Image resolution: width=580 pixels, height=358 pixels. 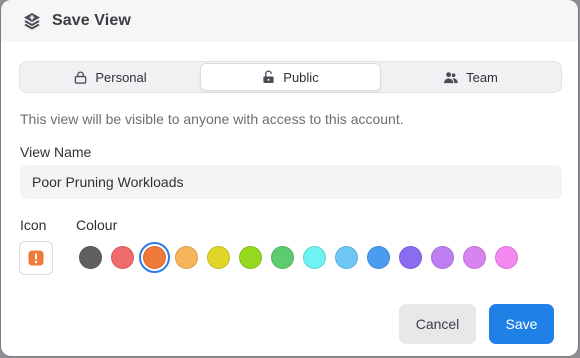 What do you see at coordinates (56, 152) in the screenshot?
I see `view-name-label: View Name` at bounding box center [56, 152].